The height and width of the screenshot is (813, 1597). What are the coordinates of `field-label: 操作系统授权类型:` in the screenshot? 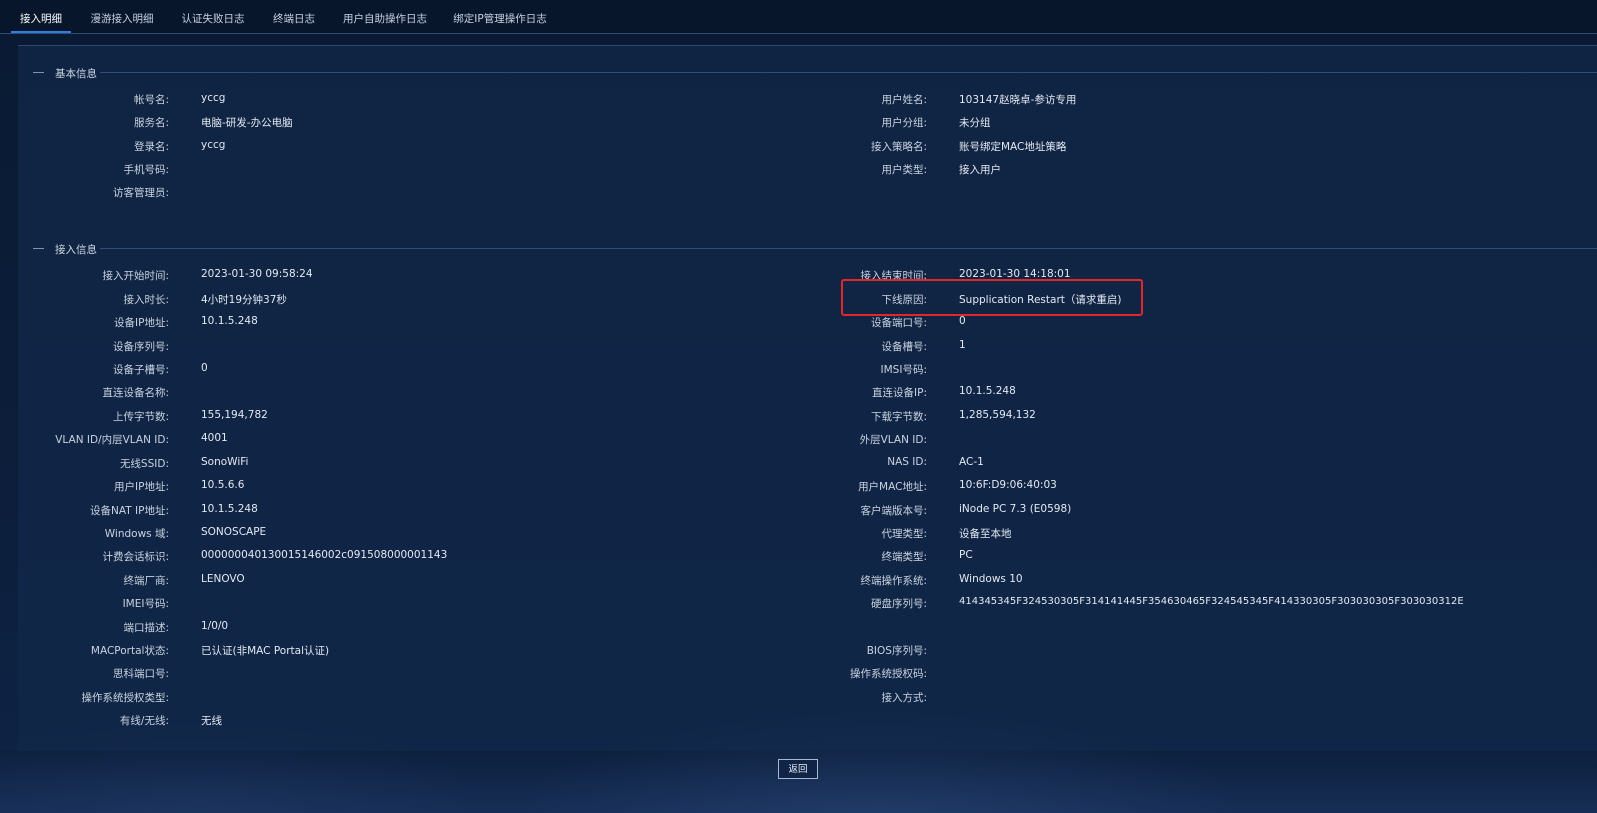 It's located at (125, 698).